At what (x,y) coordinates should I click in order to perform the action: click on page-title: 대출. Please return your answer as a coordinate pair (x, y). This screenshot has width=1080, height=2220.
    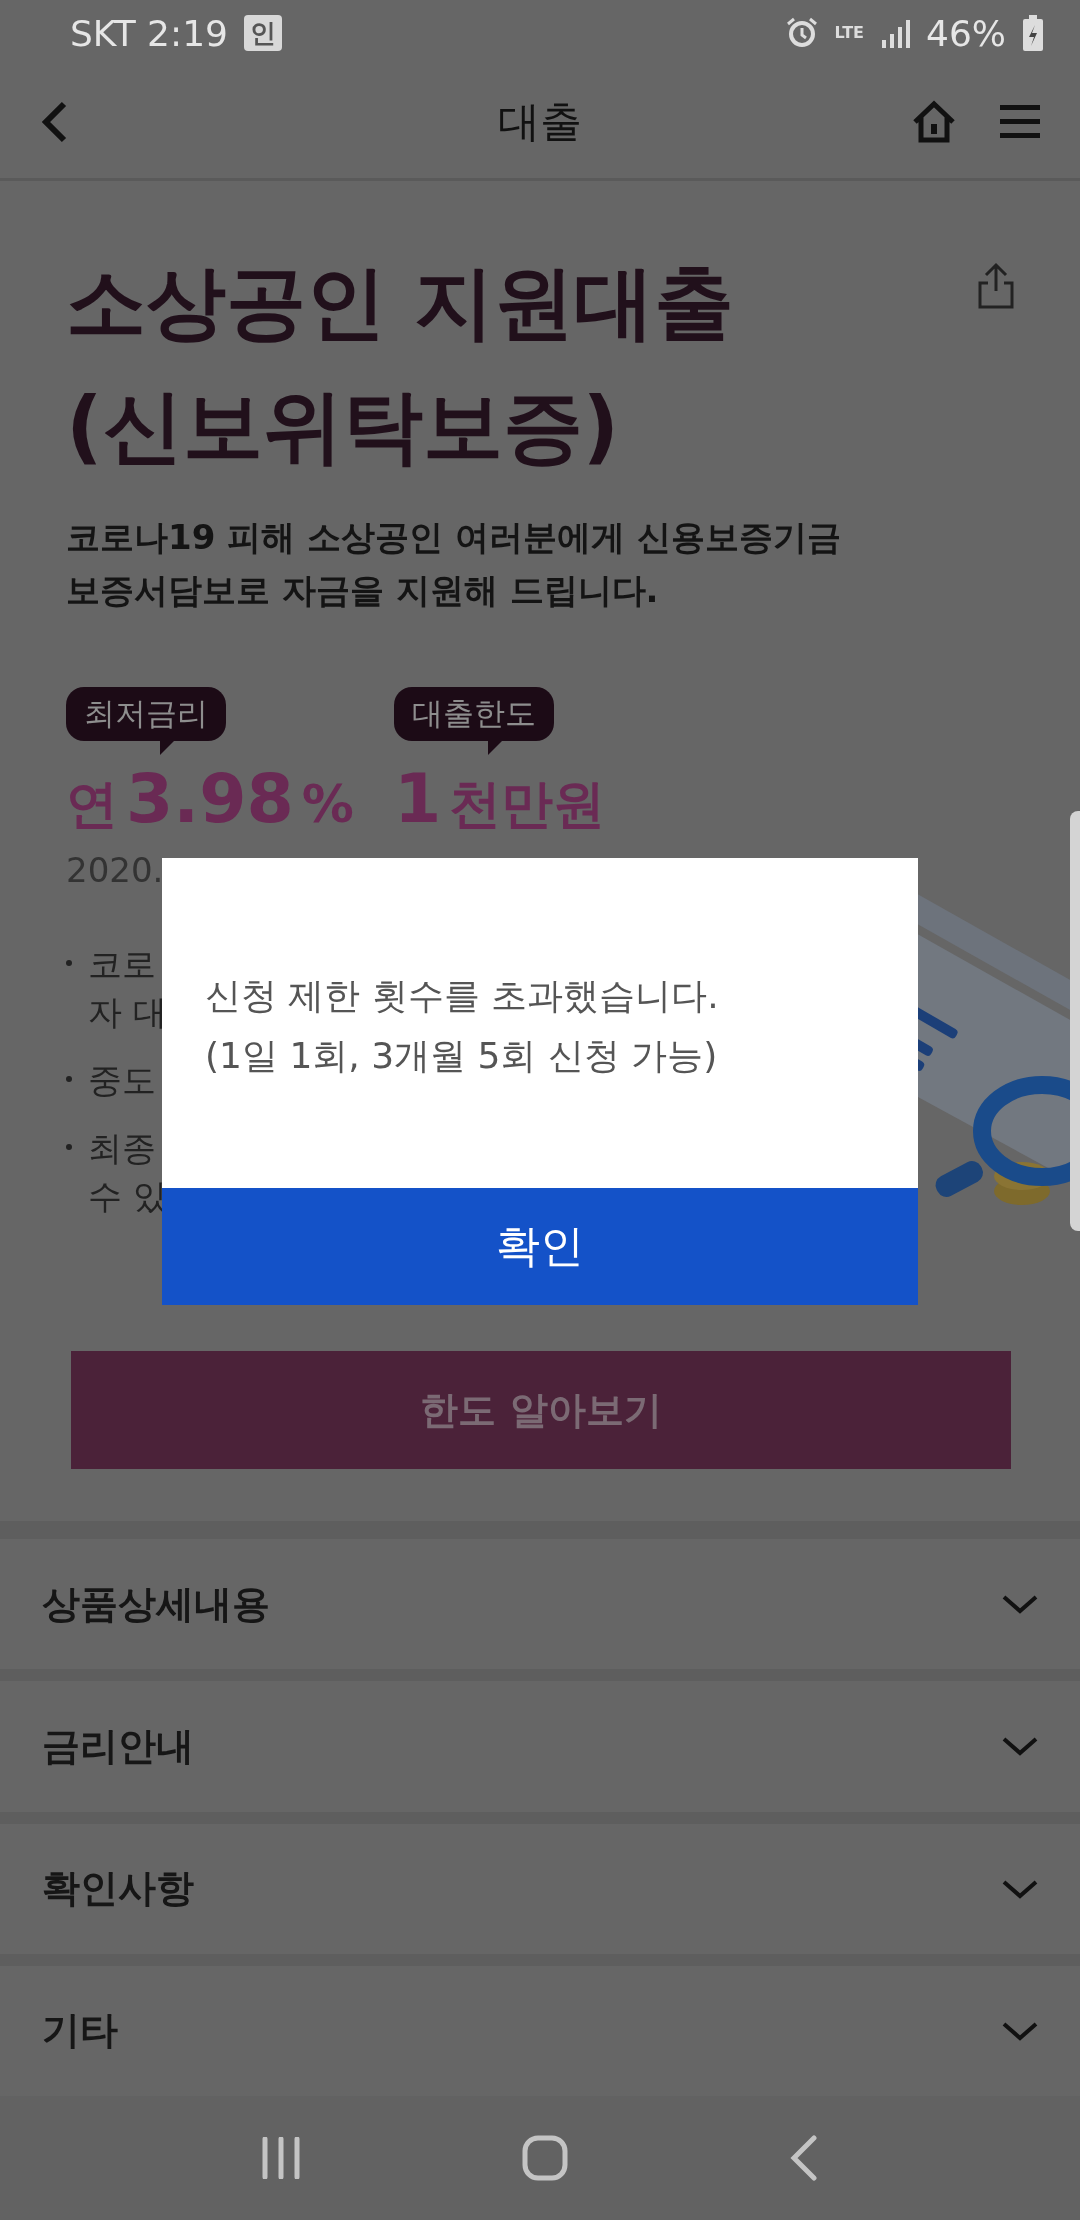
    Looking at the image, I should click on (540, 122).